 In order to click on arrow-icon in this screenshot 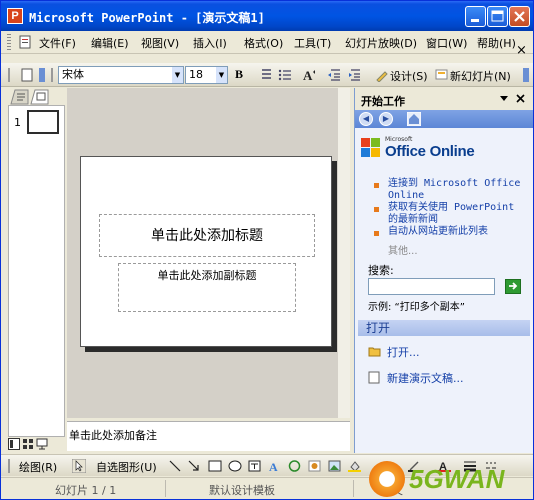, I will do `click(194, 466)`.